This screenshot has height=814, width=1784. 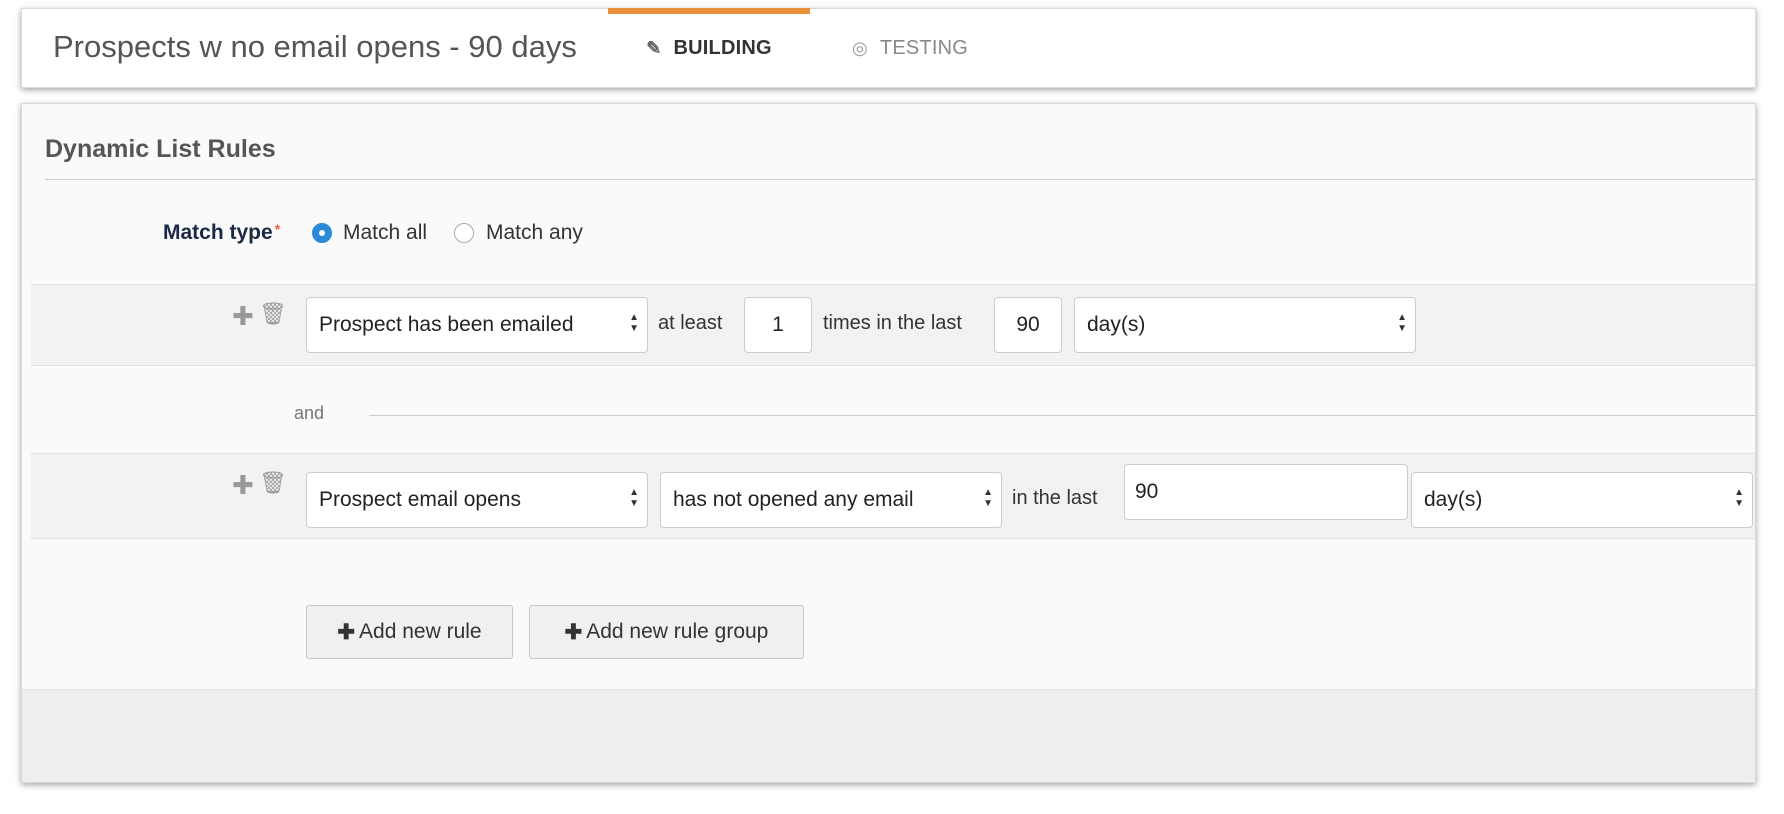 I want to click on rule-field-select: Prospect email opens ▲ ▼, so click(x=477, y=500).